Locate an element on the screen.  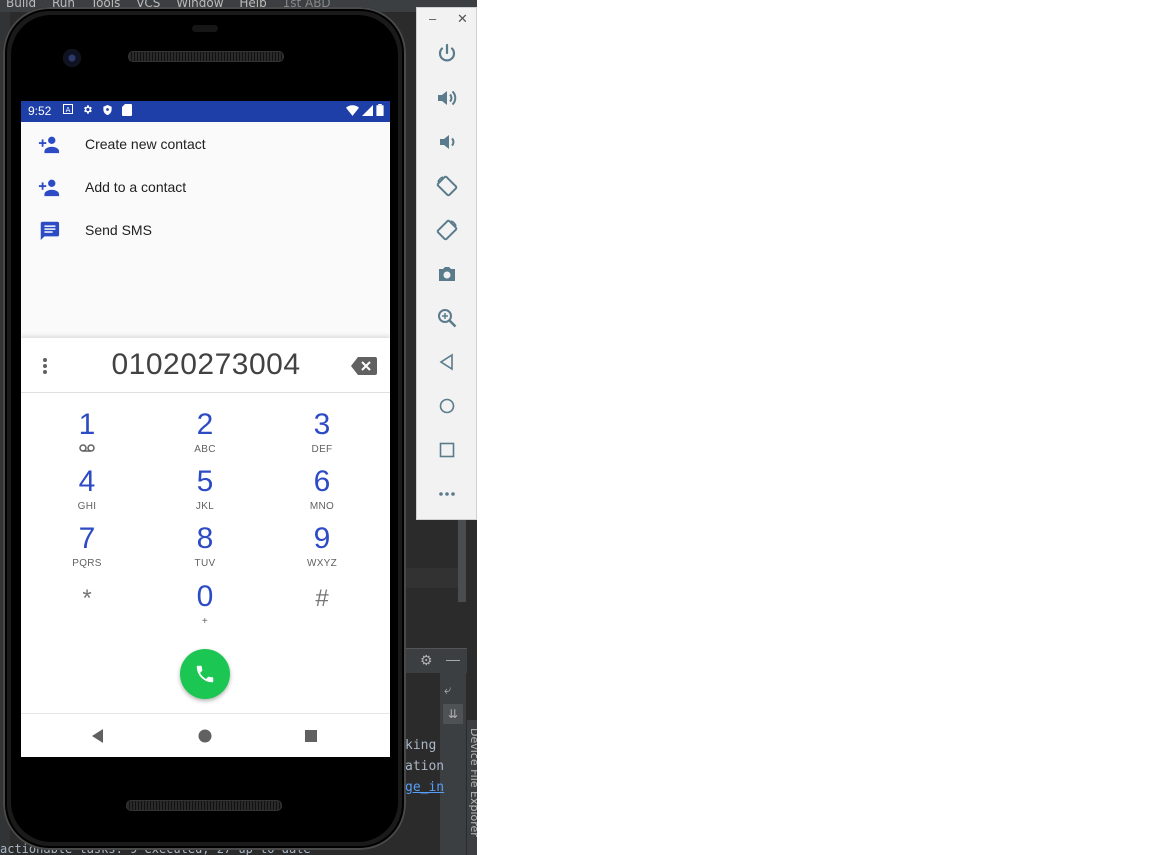
key-digit: 2 is located at coordinates (205, 424).